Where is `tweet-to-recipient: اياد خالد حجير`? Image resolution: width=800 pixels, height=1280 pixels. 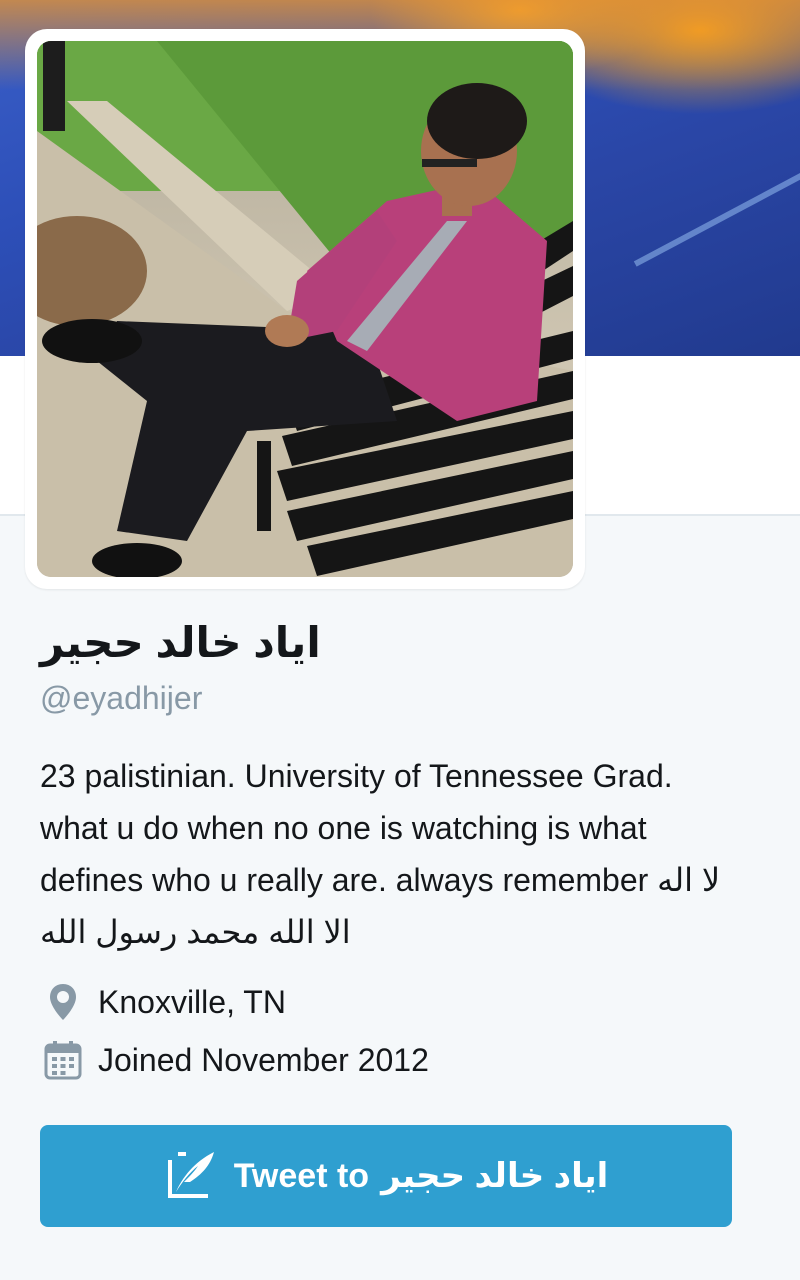 tweet-to-recipient: اياد خالد حجير is located at coordinates (495, 1176).